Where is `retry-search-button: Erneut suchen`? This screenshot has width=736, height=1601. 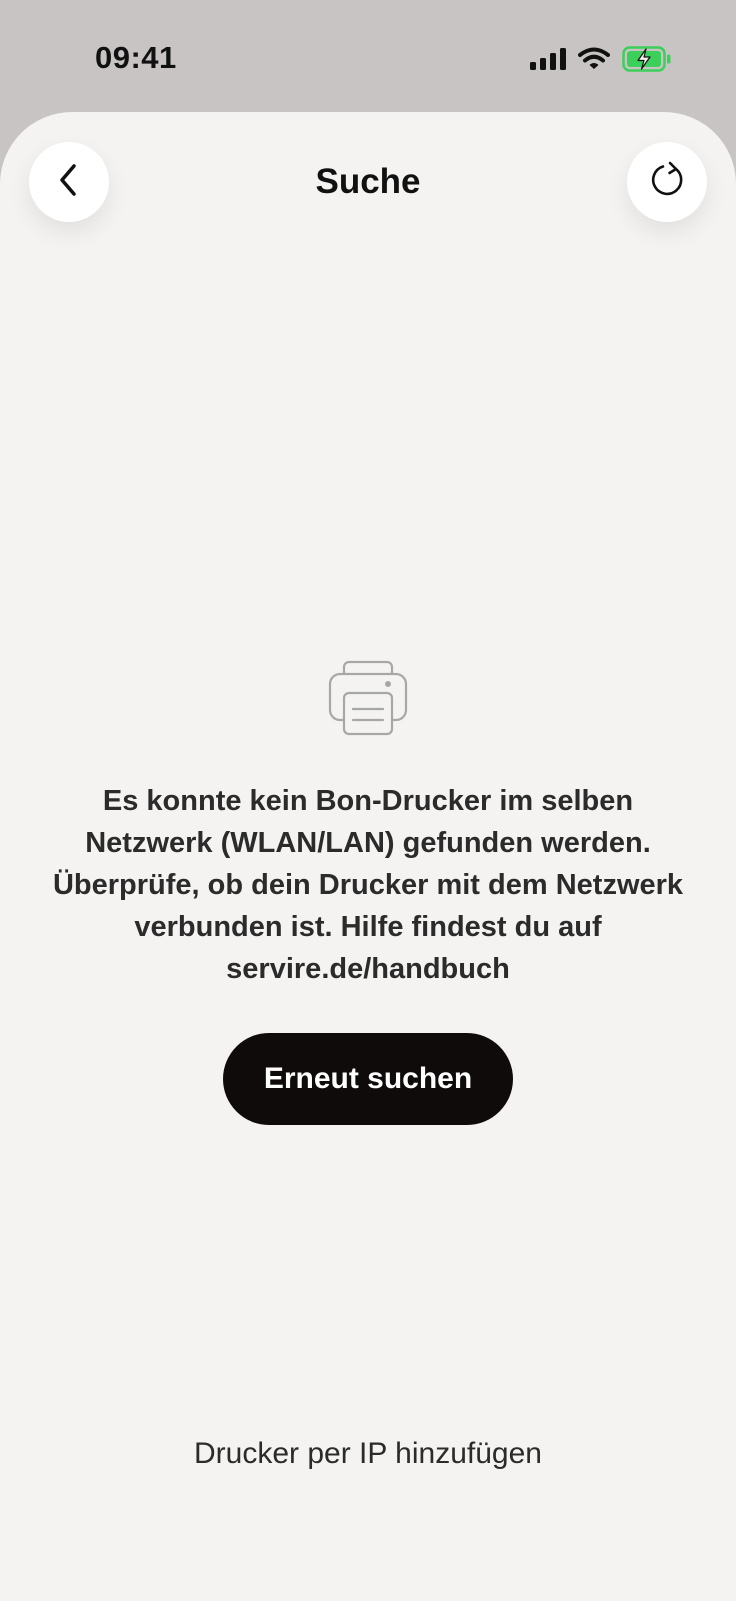 retry-search-button: Erneut suchen is located at coordinates (368, 1079).